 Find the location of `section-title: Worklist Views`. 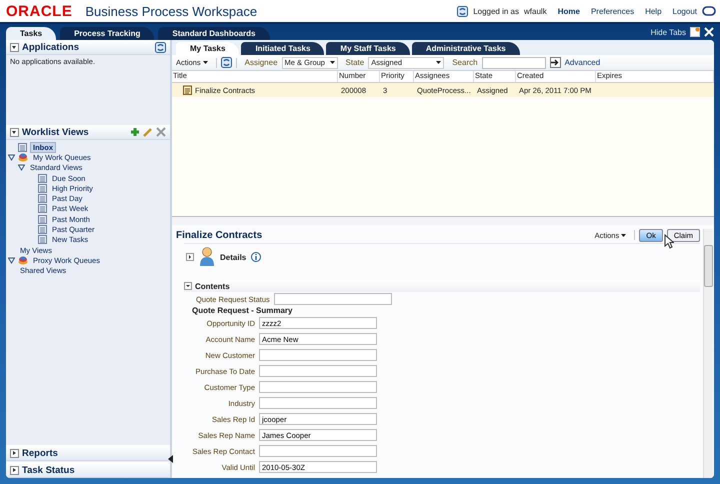

section-title: Worklist Views is located at coordinates (55, 132).